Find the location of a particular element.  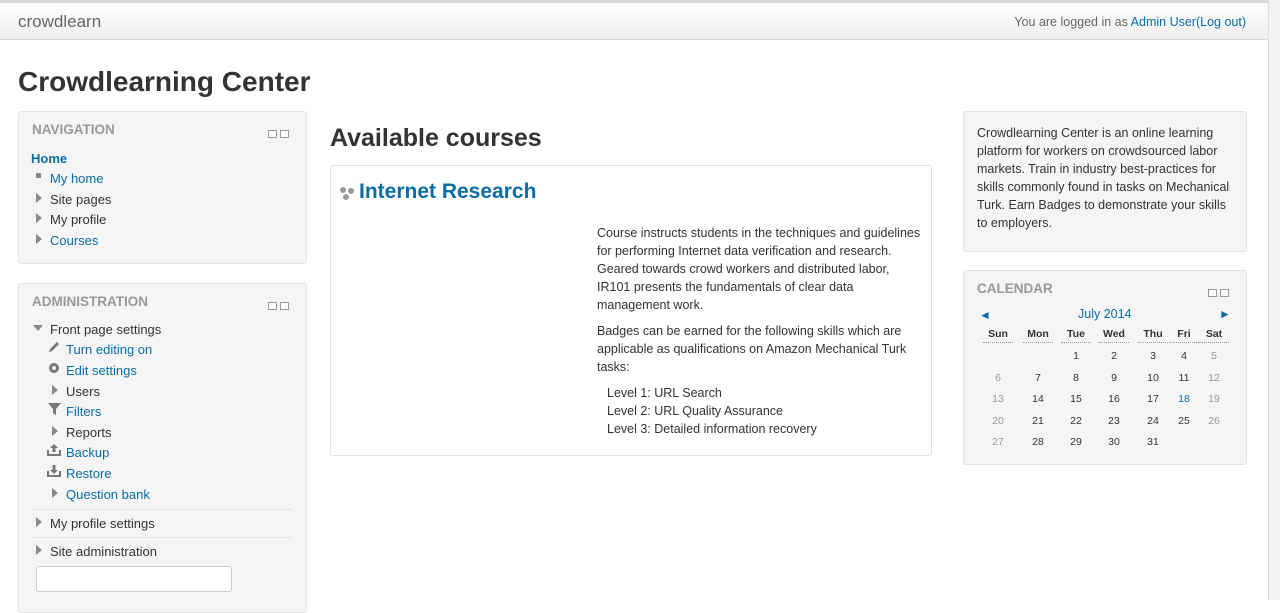

calendar-day: 4 is located at coordinates (1184, 356).